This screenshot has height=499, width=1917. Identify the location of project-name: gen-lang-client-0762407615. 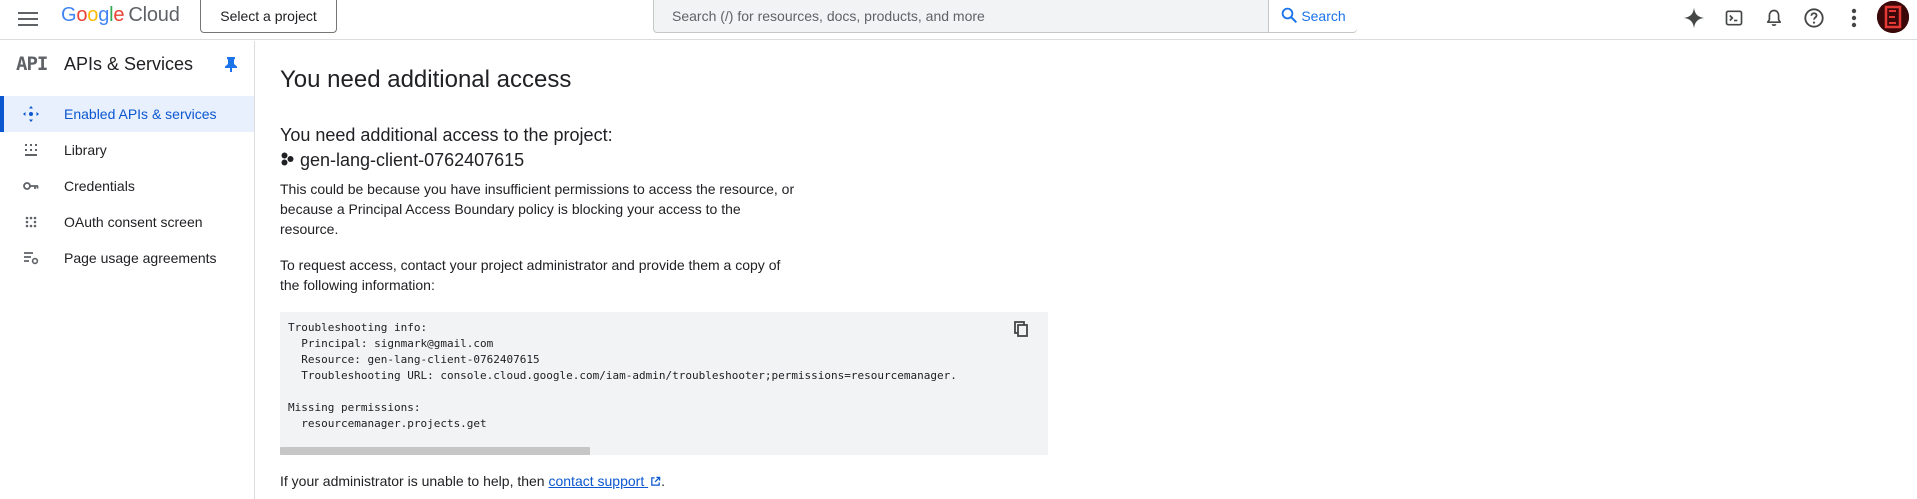
(412, 160).